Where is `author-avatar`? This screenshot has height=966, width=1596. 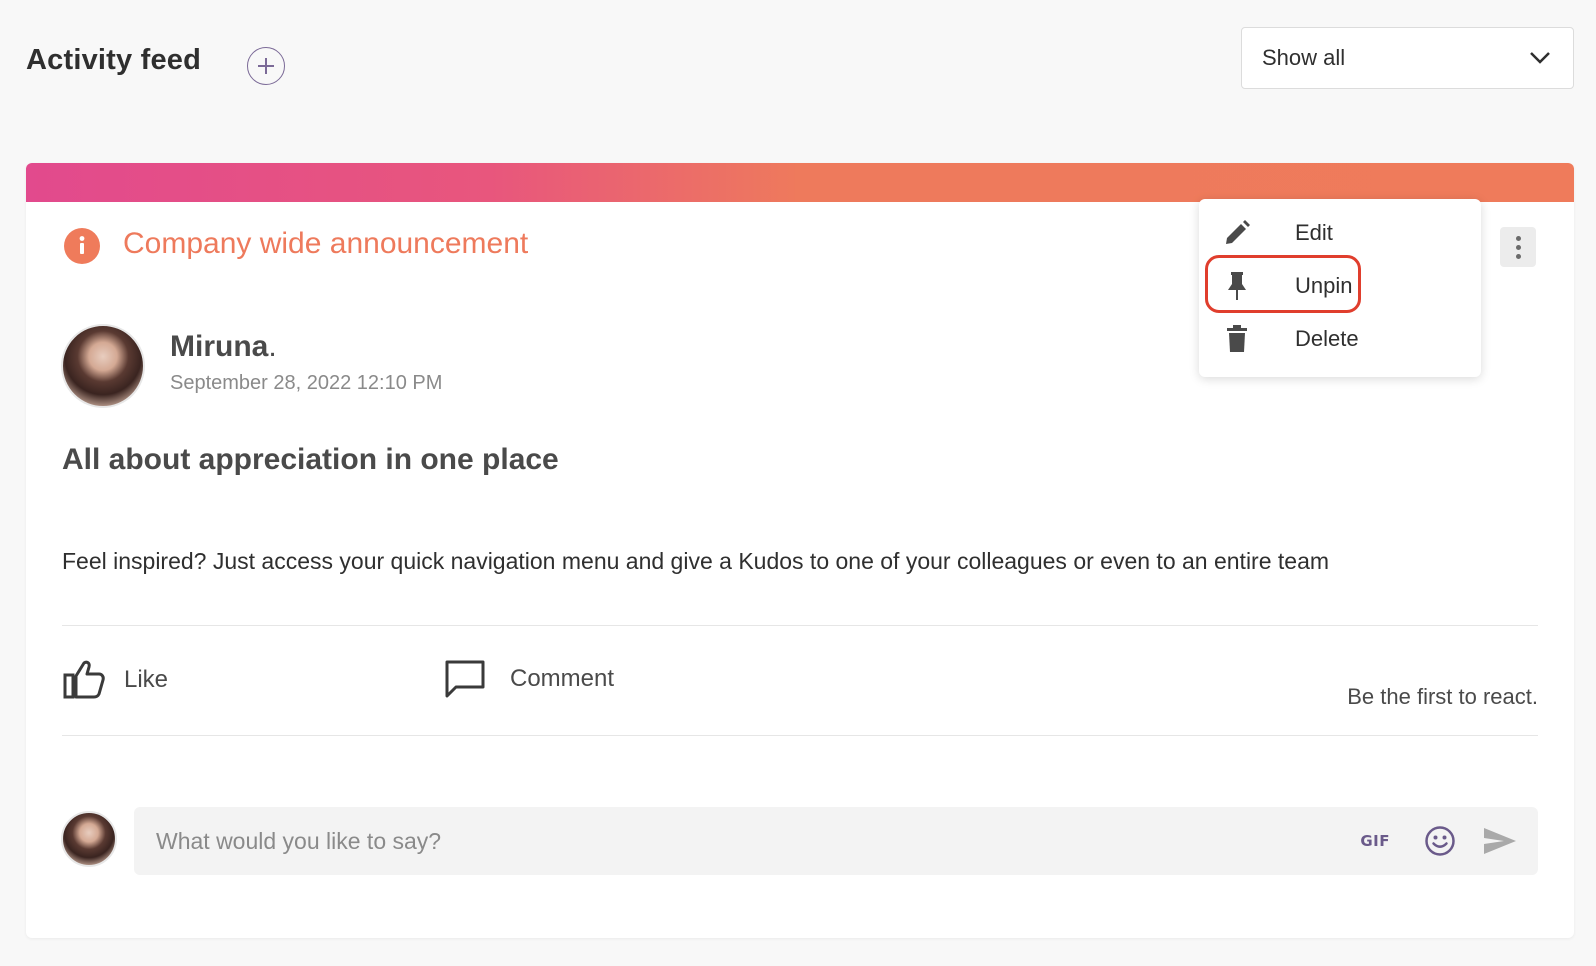
author-avatar is located at coordinates (103, 366).